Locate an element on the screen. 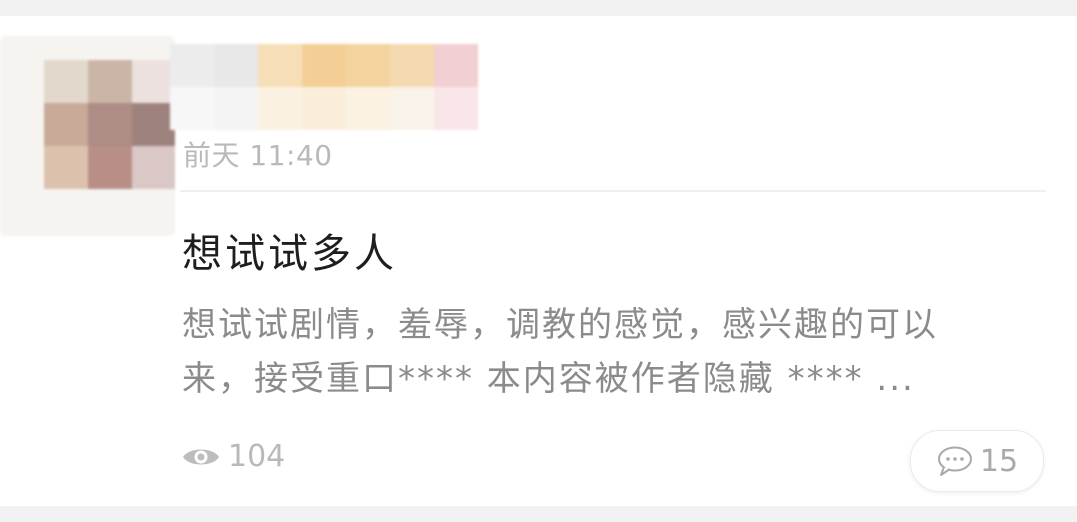 The height and width of the screenshot is (522, 1077). avatar is located at coordinates (87, 136).